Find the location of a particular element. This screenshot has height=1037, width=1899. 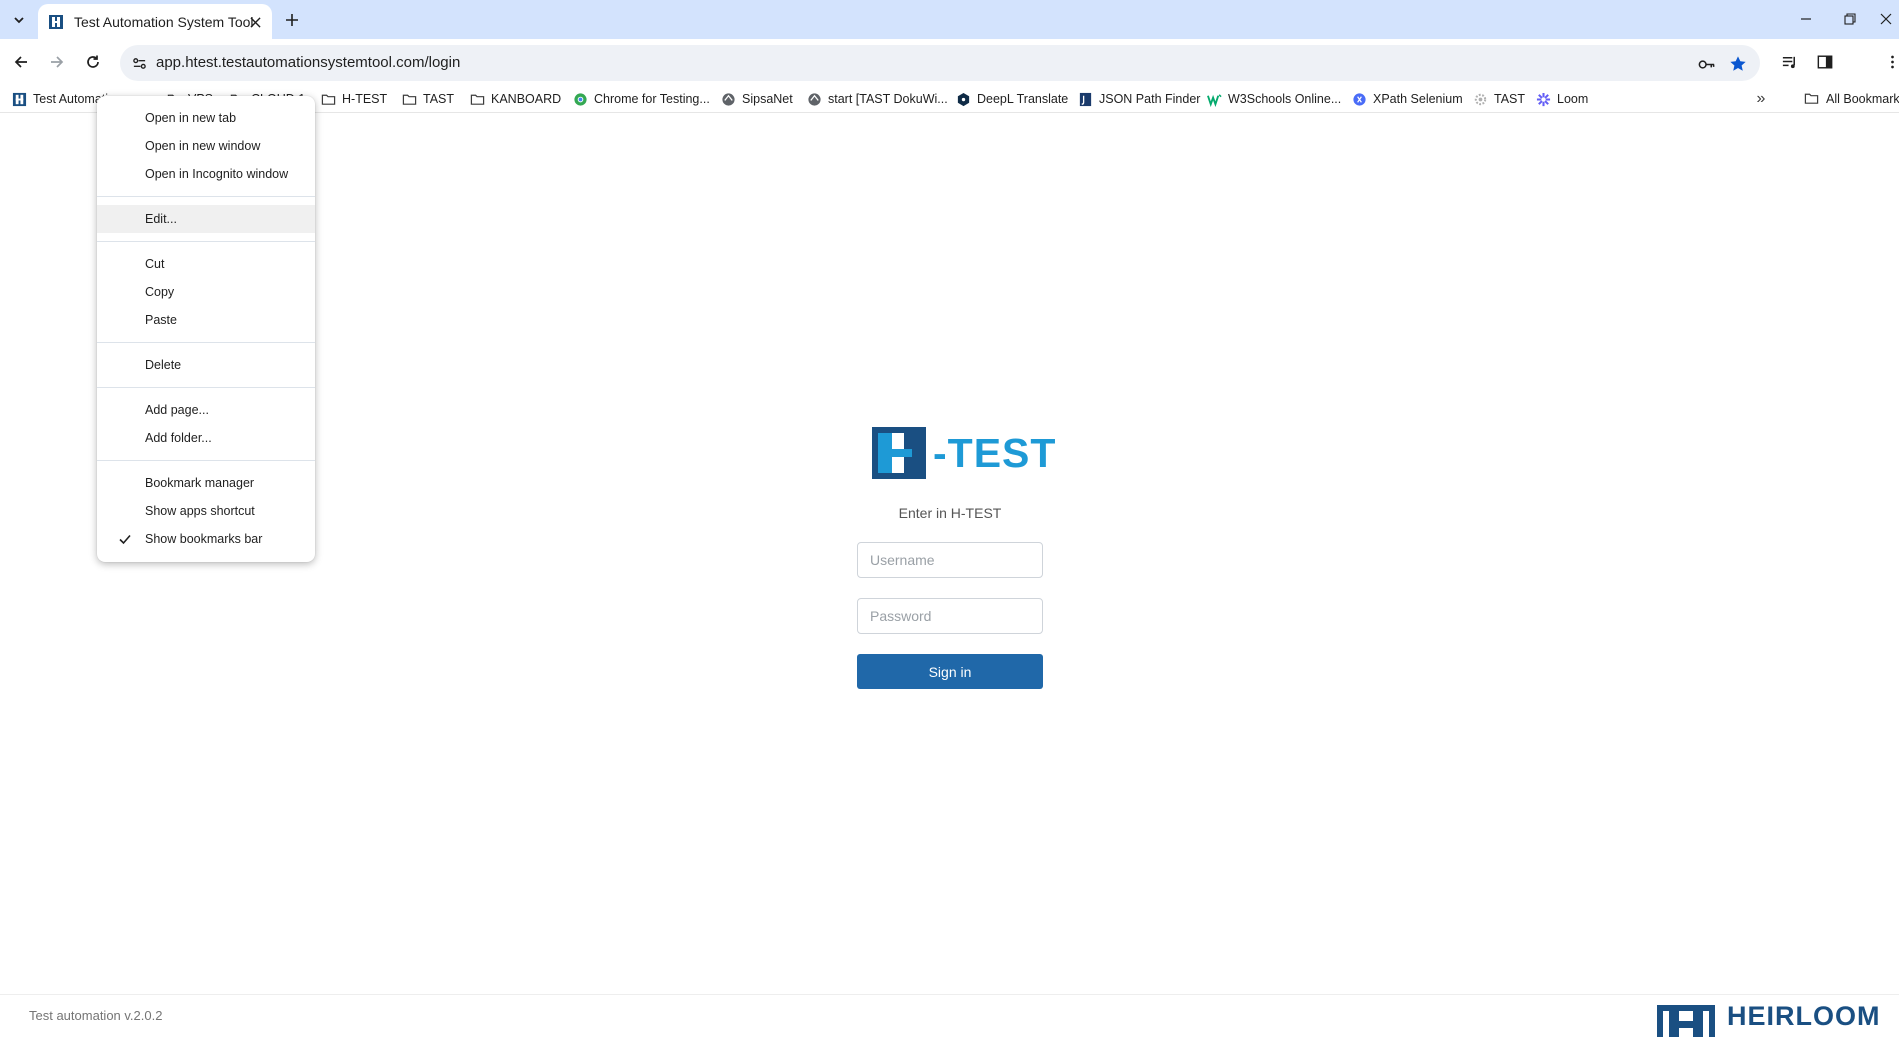

bookmark-folder-tast: TAST is located at coordinates (427, 99).